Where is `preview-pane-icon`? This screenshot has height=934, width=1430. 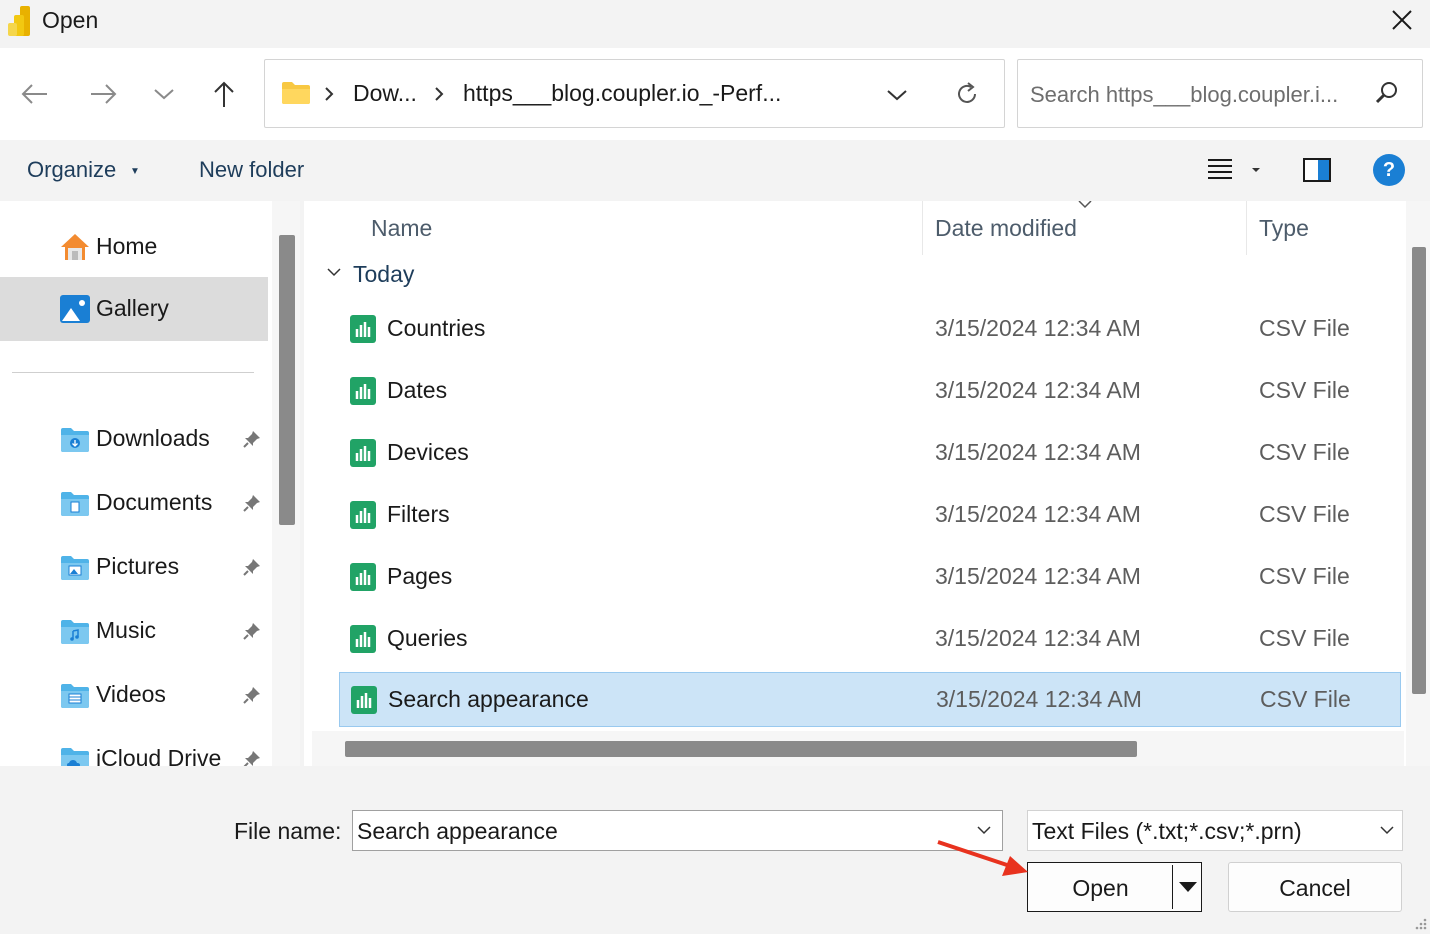 preview-pane-icon is located at coordinates (1317, 170).